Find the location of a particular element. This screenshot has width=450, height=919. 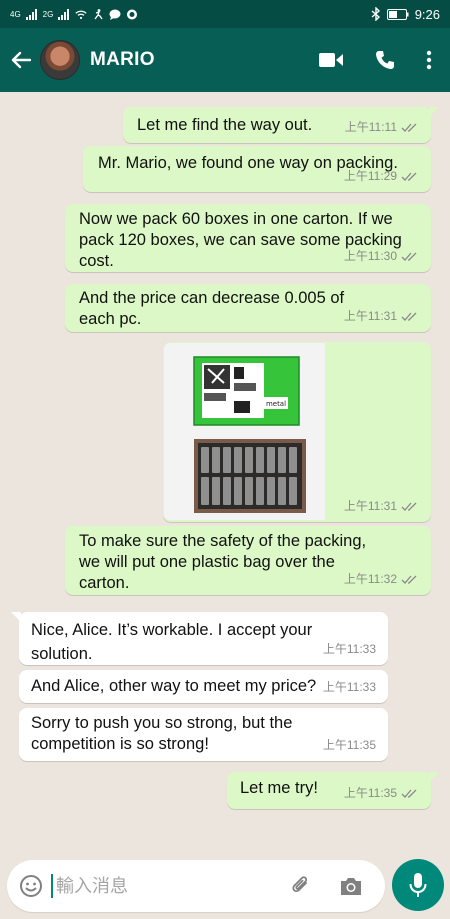

camera-icon is located at coordinates (351, 886).